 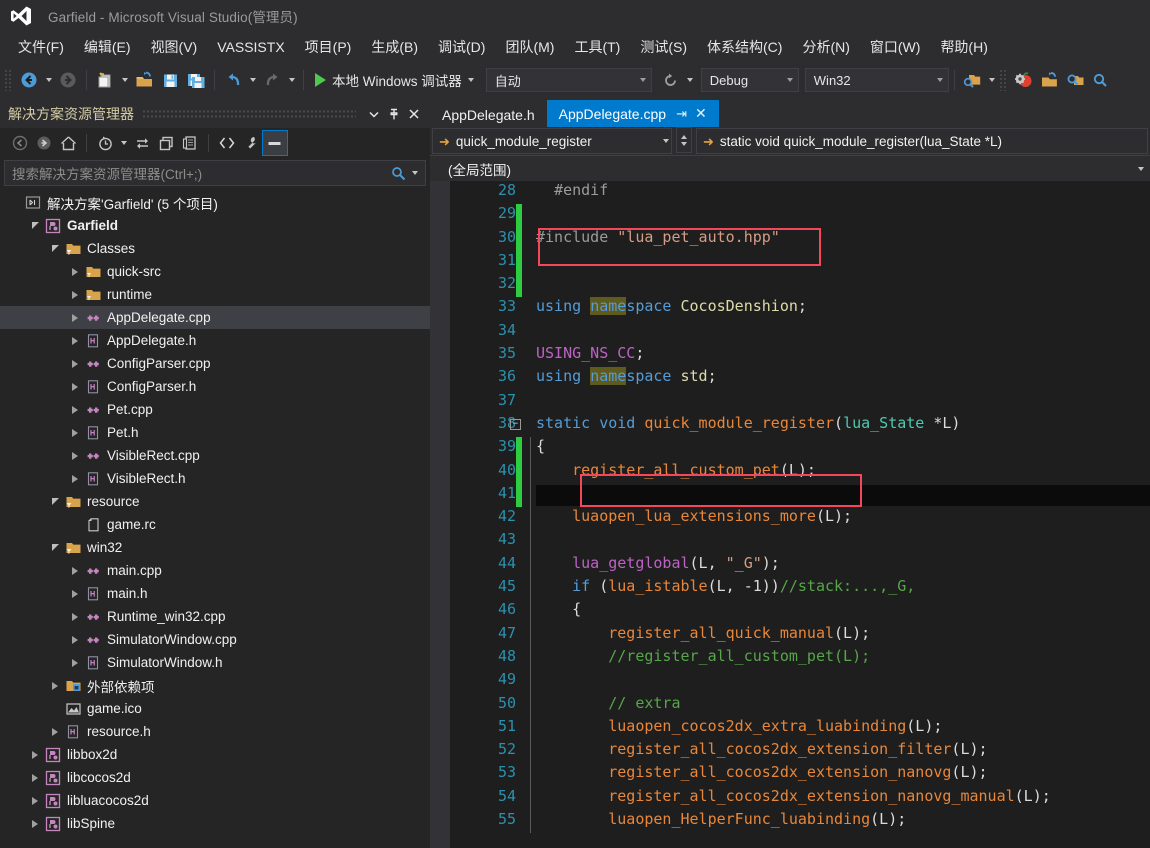 I want to click on tree-item-pet.h: Pet.h, so click(x=215, y=432).